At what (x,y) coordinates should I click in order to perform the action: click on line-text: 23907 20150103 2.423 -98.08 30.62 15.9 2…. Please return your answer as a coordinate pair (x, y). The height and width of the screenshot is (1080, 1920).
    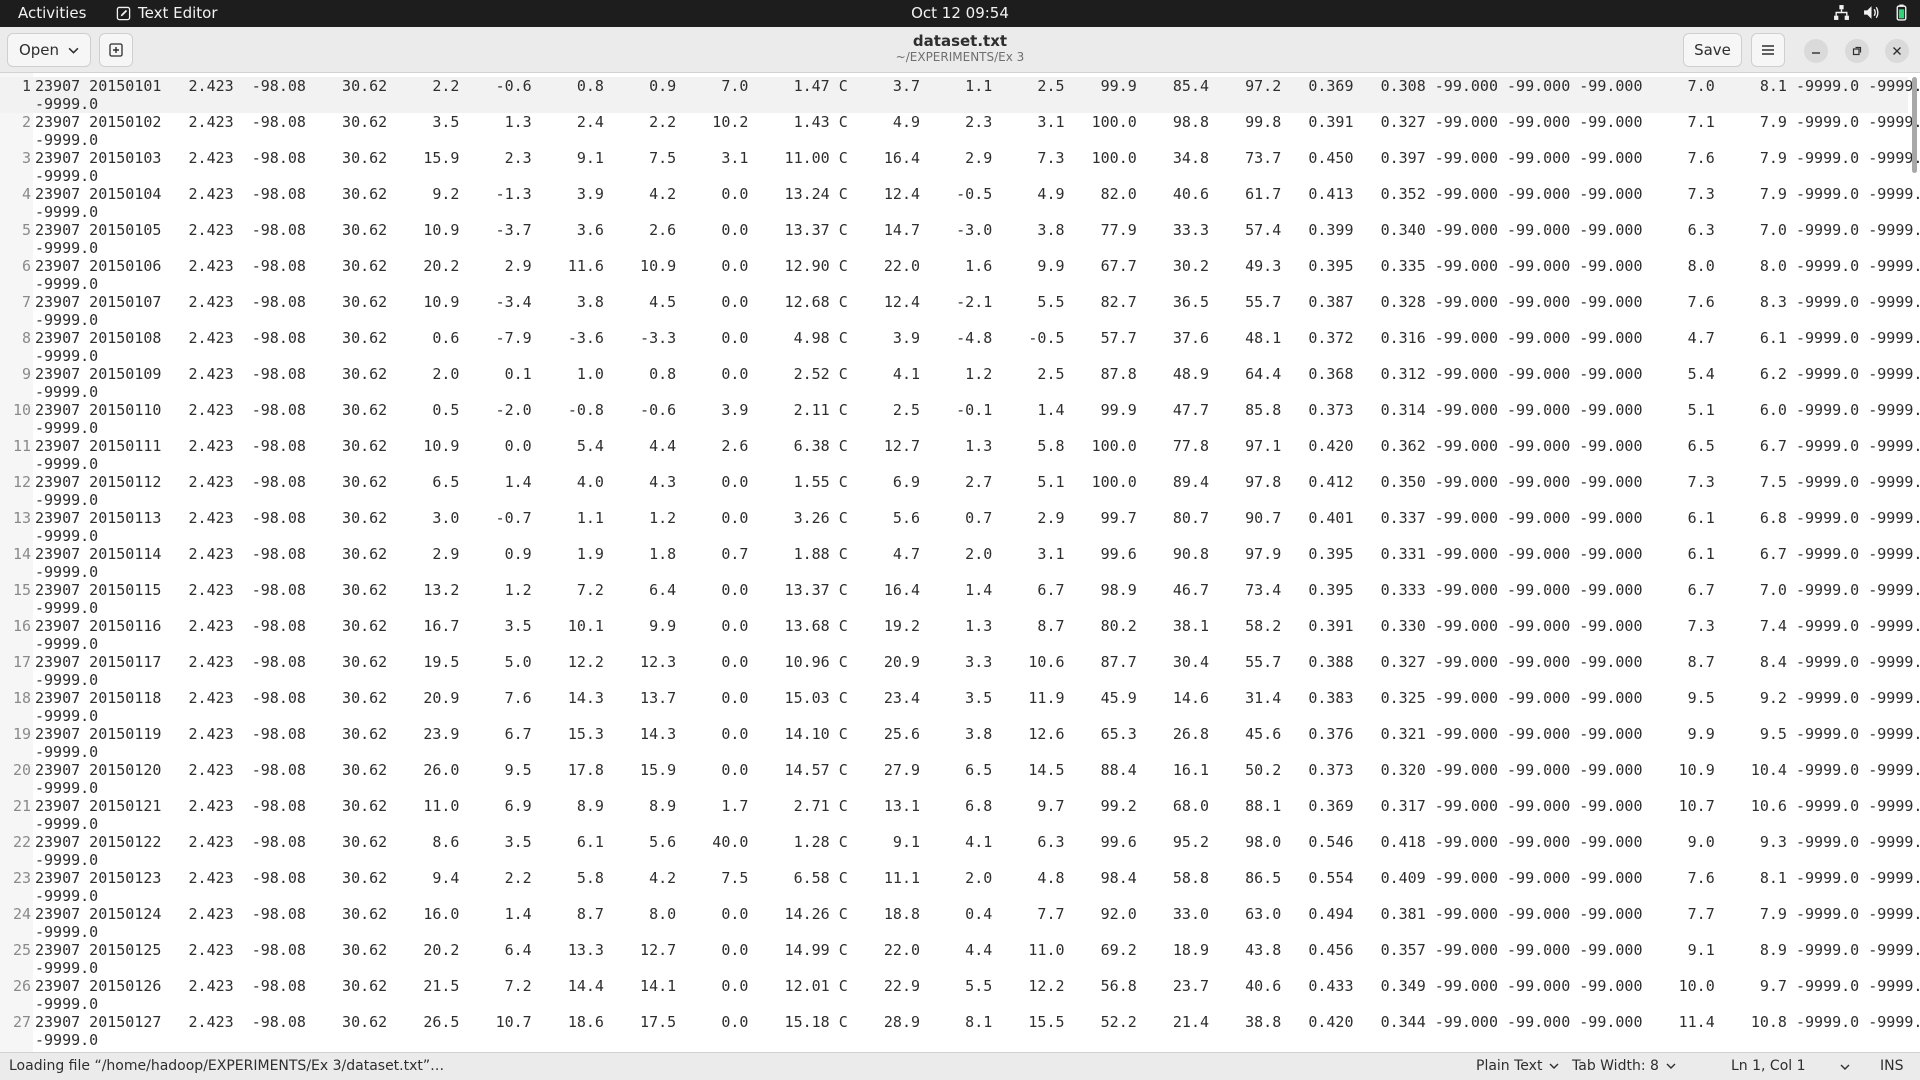
    Looking at the image, I should click on (977, 158).